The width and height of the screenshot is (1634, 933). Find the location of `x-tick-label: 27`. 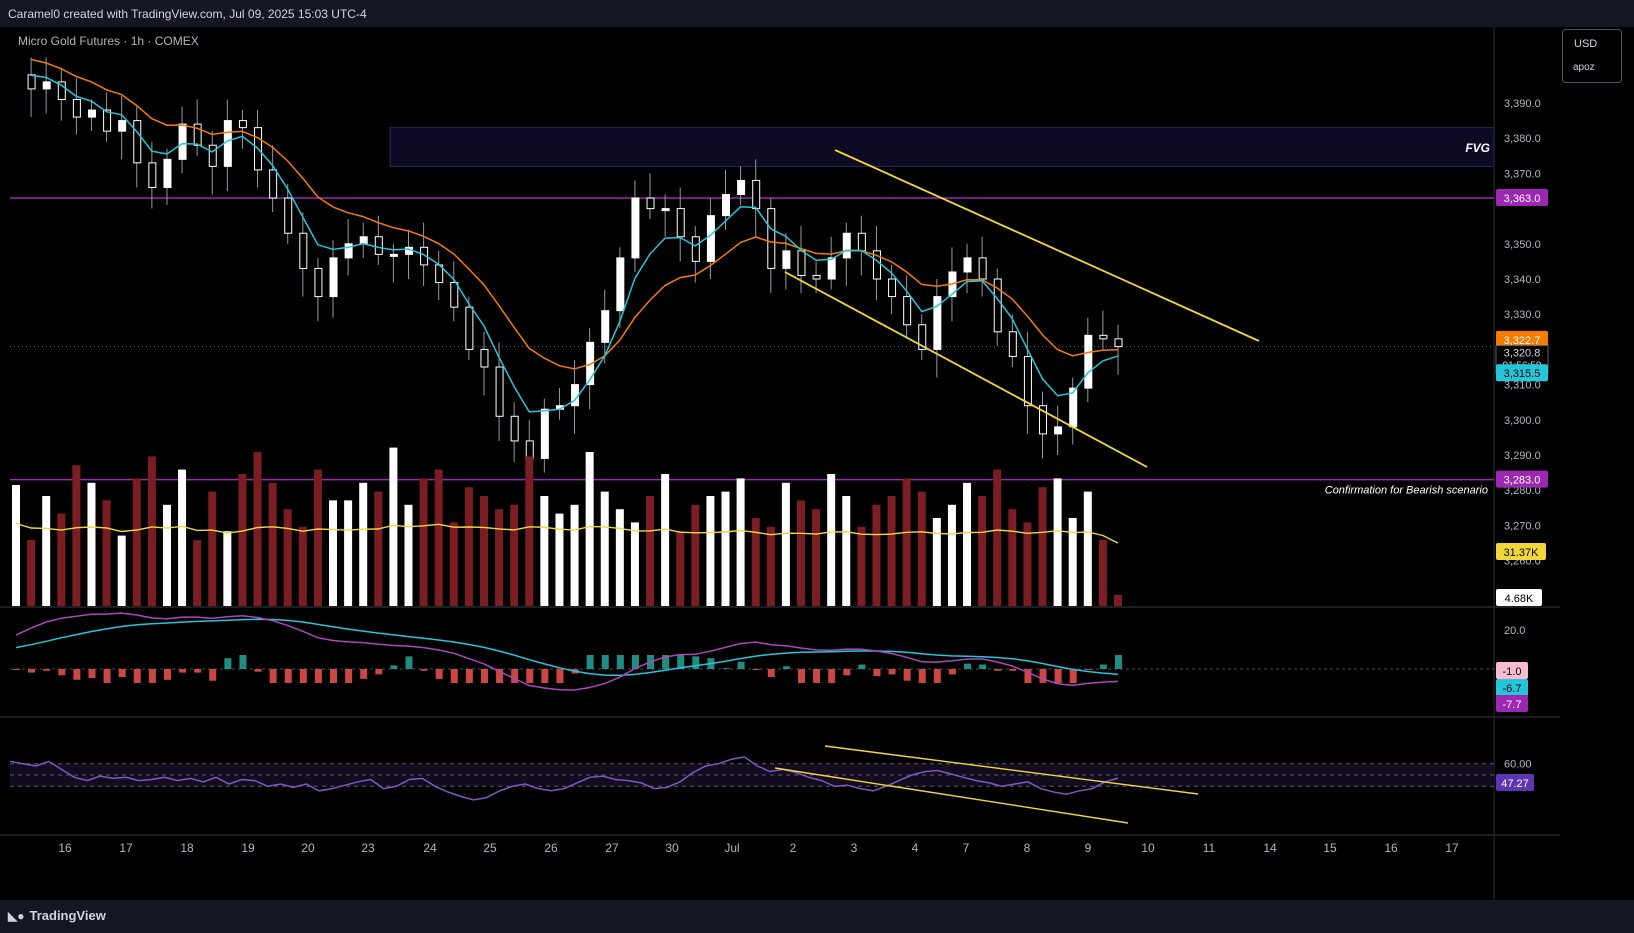

x-tick-label: 27 is located at coordinates (612, 848).